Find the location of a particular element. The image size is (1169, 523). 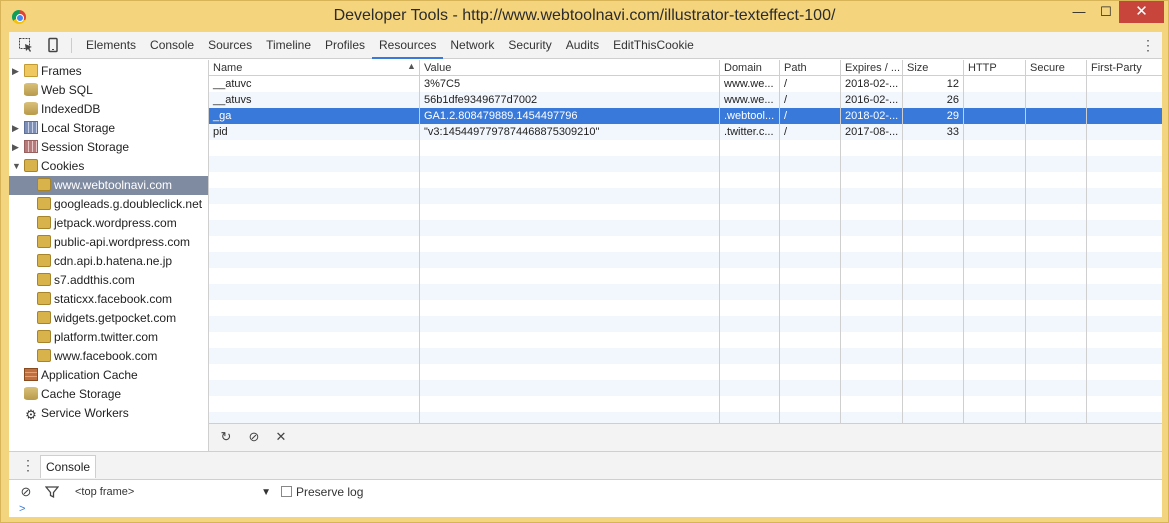

device-mode-icon is located at coordinates (53, 45).